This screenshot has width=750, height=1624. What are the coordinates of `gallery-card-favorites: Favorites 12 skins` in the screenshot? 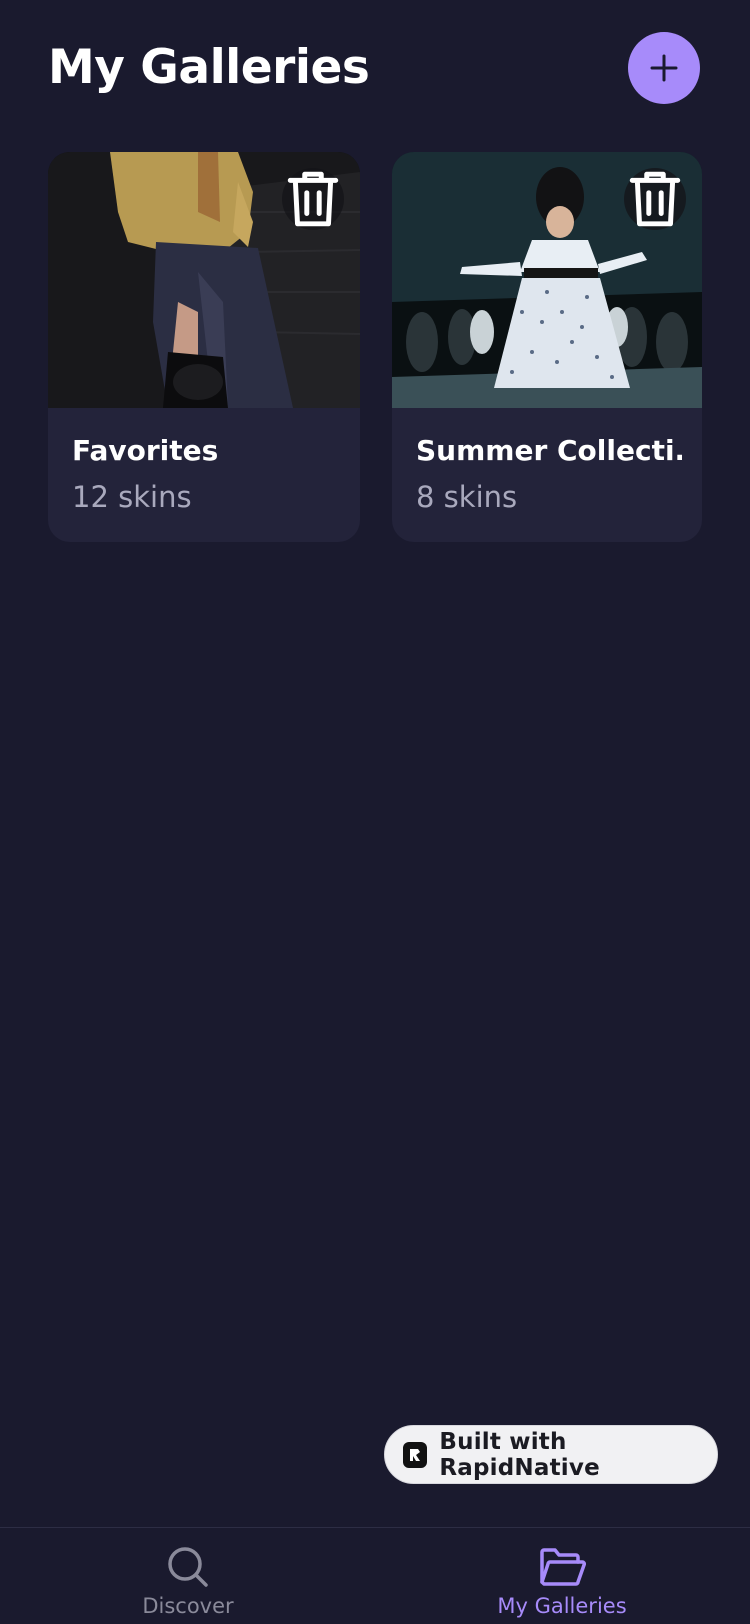 It's located at (204, 347).